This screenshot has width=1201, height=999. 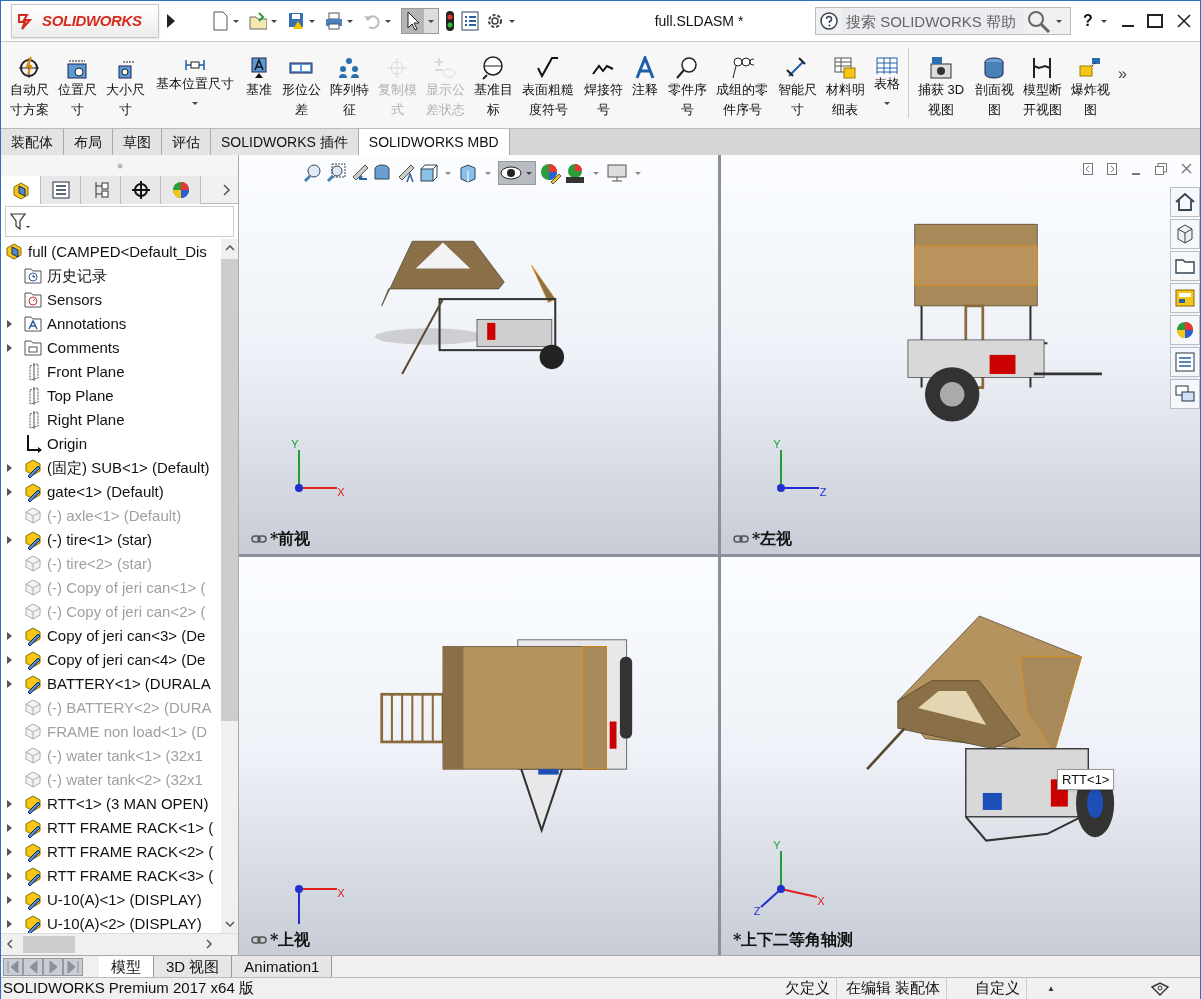 What do you see at coordinates (1154, 21) in the screenshot?
I see `maximize-icon` at bounding box center [1154, 21].